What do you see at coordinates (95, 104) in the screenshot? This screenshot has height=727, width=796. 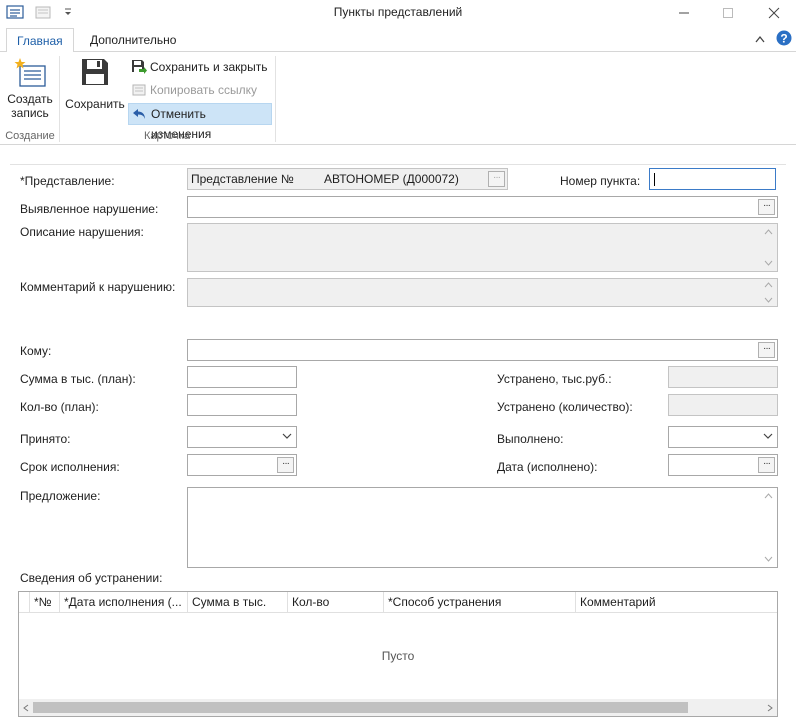 I see `save-label: Сохранить` at bounding box center [95, 104].